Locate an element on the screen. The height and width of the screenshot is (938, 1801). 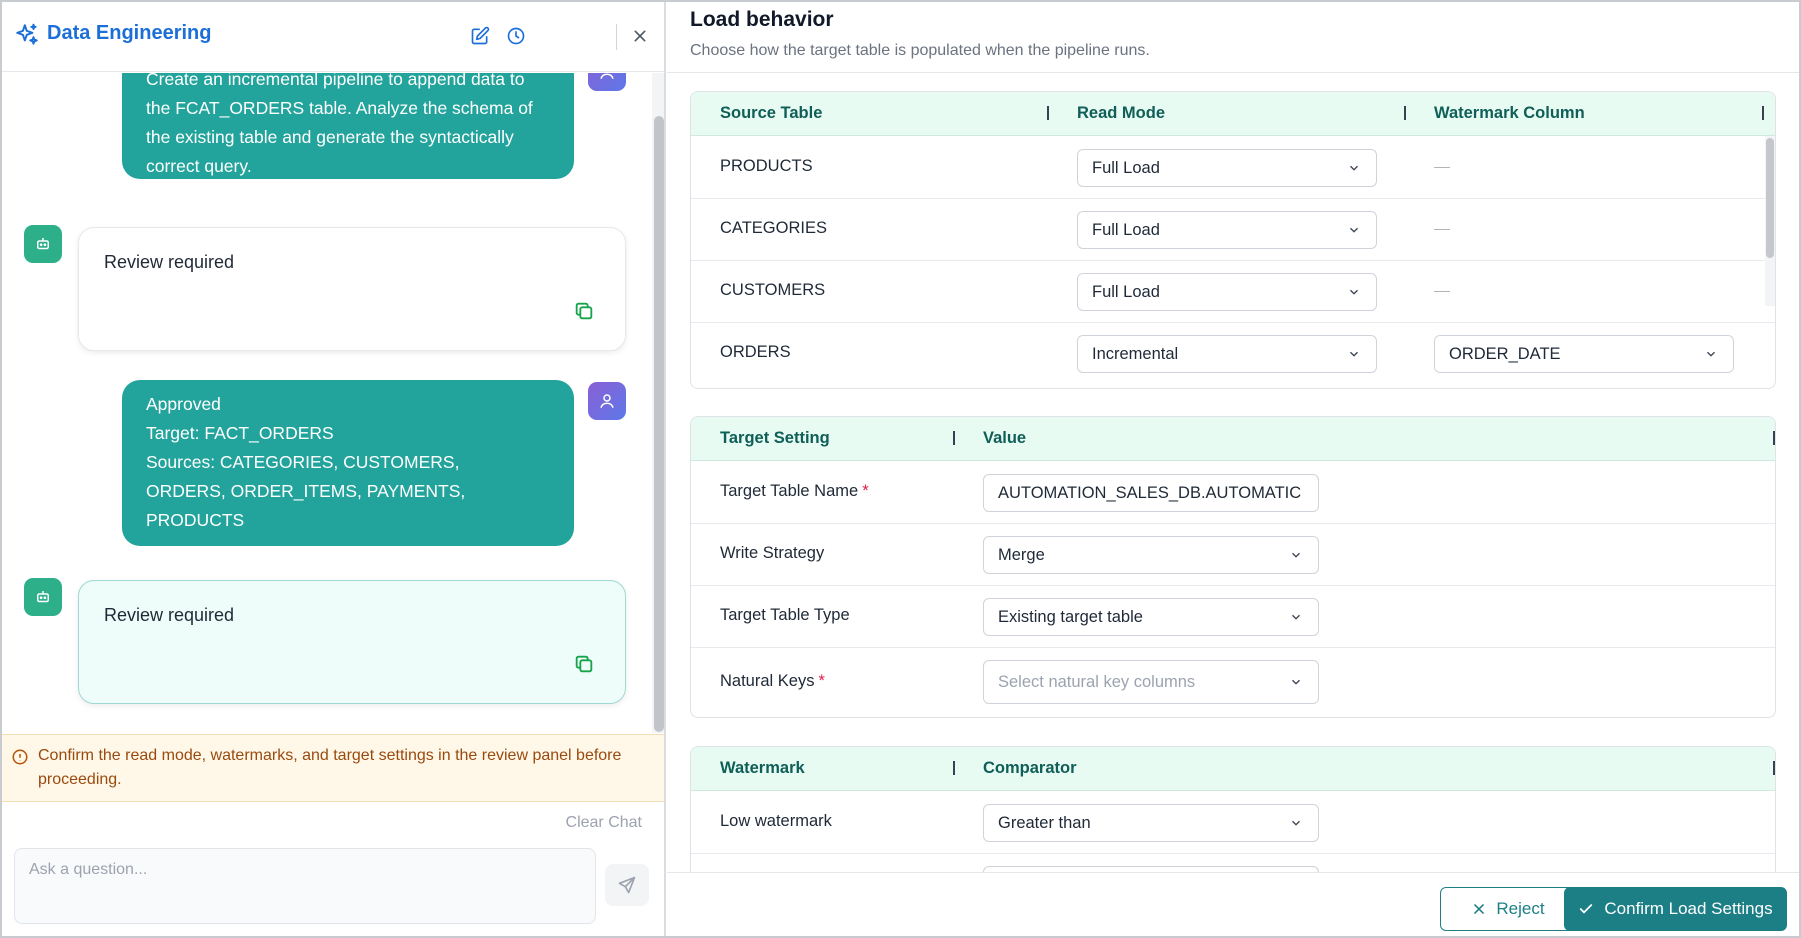
target-table-name-input: AUTOMATION_SALES_DB.AUTOMATIC is located at coordinates (1151, 493).